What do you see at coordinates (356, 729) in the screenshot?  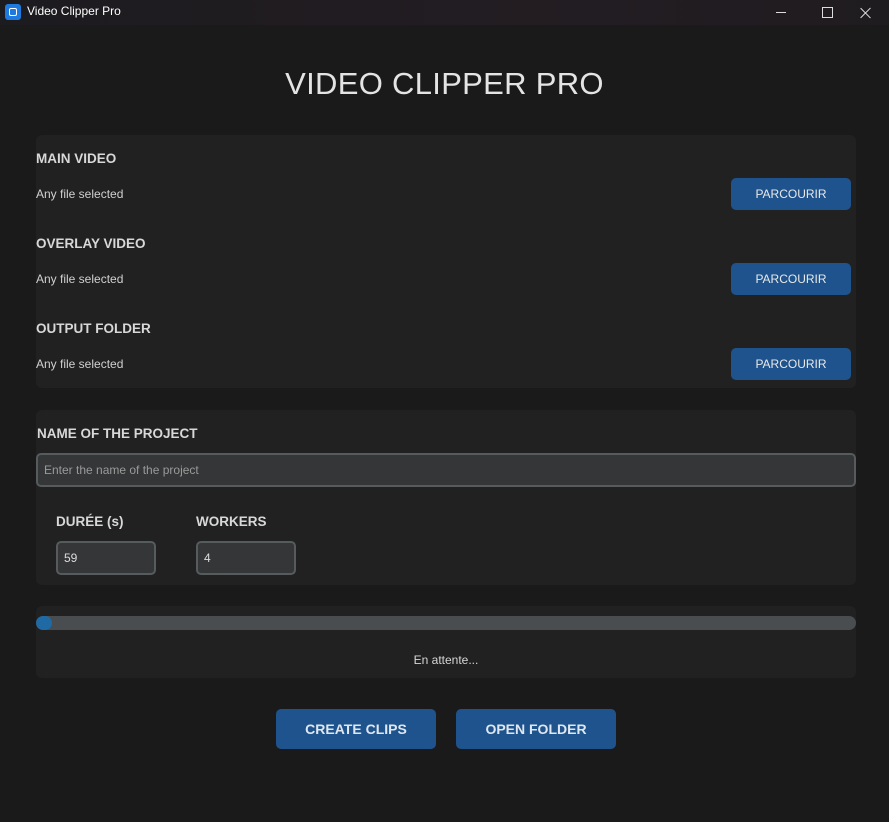 I see `create-clips-button: CREATE CLIPS` at bounding box center [356, 729].